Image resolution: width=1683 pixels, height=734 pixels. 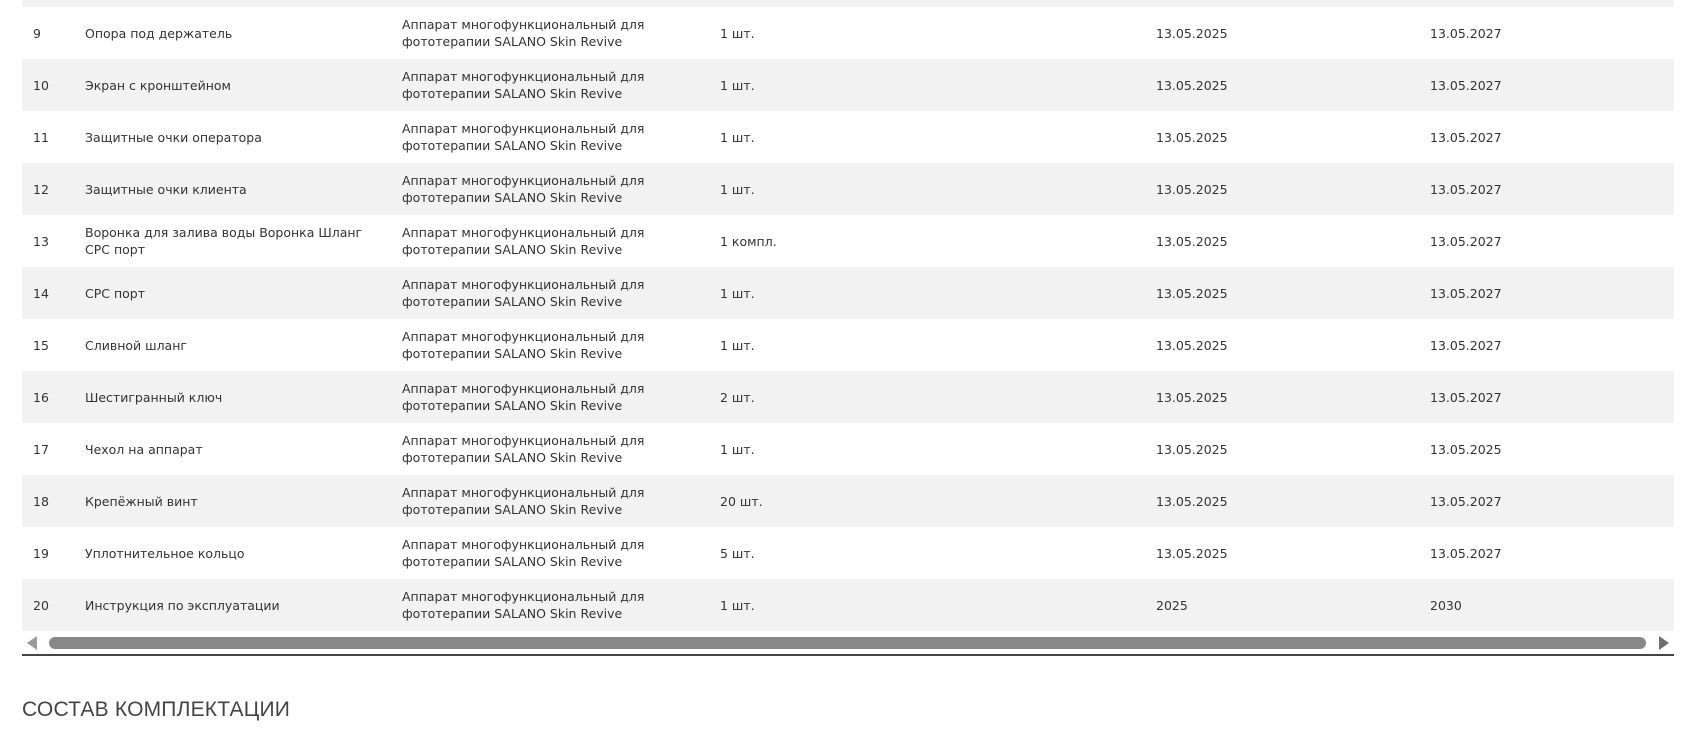 I want to click on quantity: 20 шт., so click(x=741, y=501).